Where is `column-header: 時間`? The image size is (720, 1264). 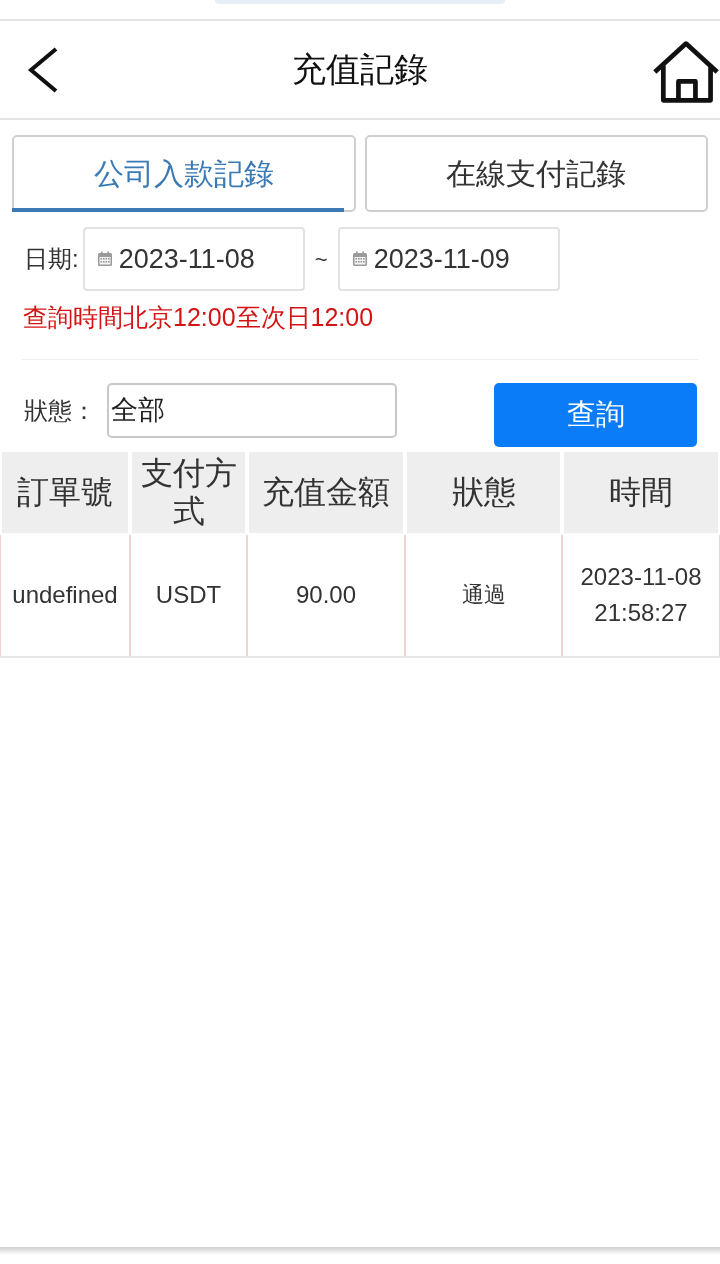 column-header: 時間 is located at coordinates (641, 492).